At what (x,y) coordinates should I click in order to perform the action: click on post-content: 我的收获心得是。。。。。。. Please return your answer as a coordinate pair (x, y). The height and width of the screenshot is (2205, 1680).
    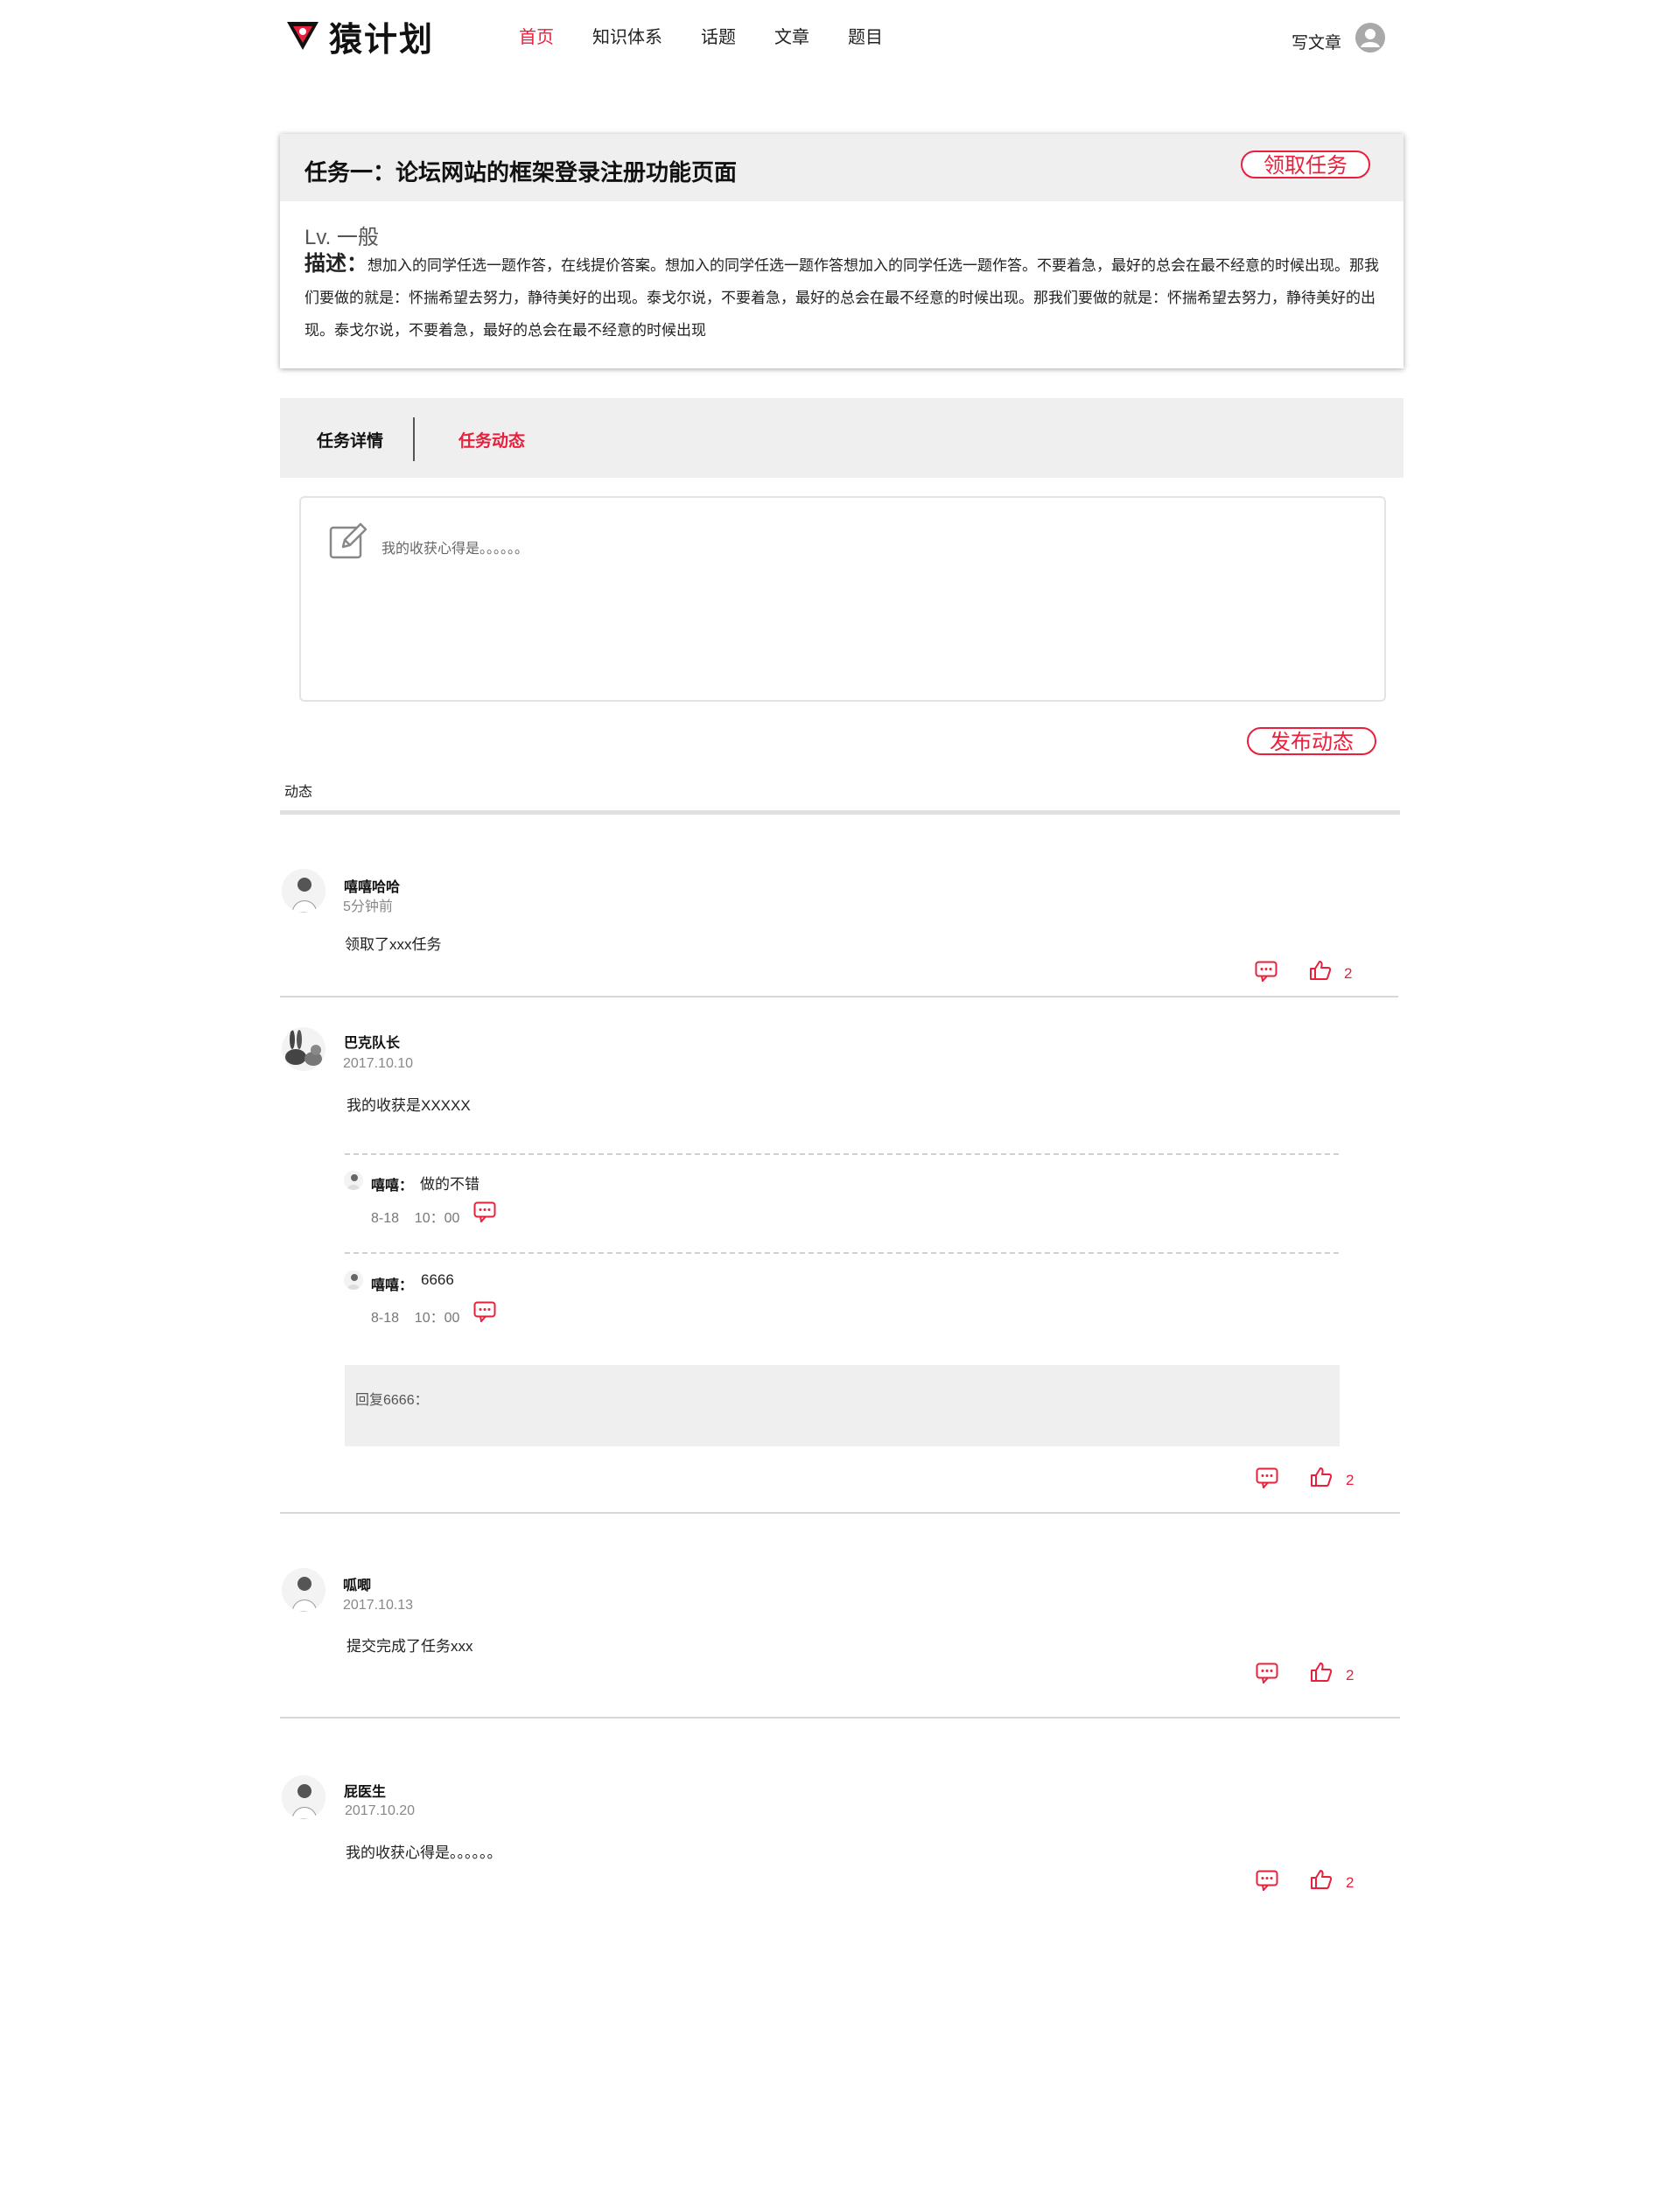
    Looking at the image, I should click on (424, 1852).